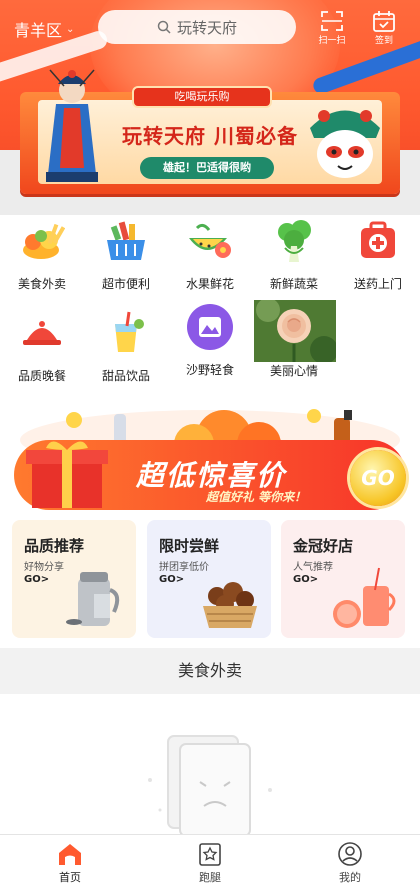  I want to click on tab-label: 首页, so click(70, 877).